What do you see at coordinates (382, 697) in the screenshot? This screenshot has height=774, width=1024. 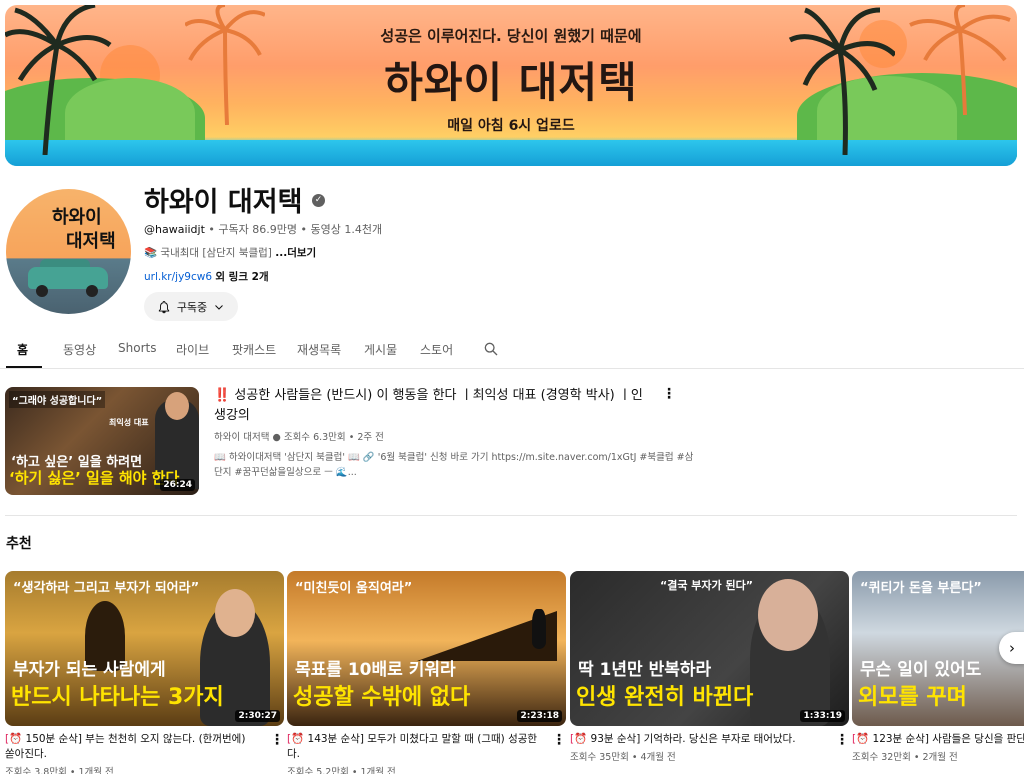 I see `thumbnail-text: 성공할 수밖에 없다` at bounding box center [382, 697].